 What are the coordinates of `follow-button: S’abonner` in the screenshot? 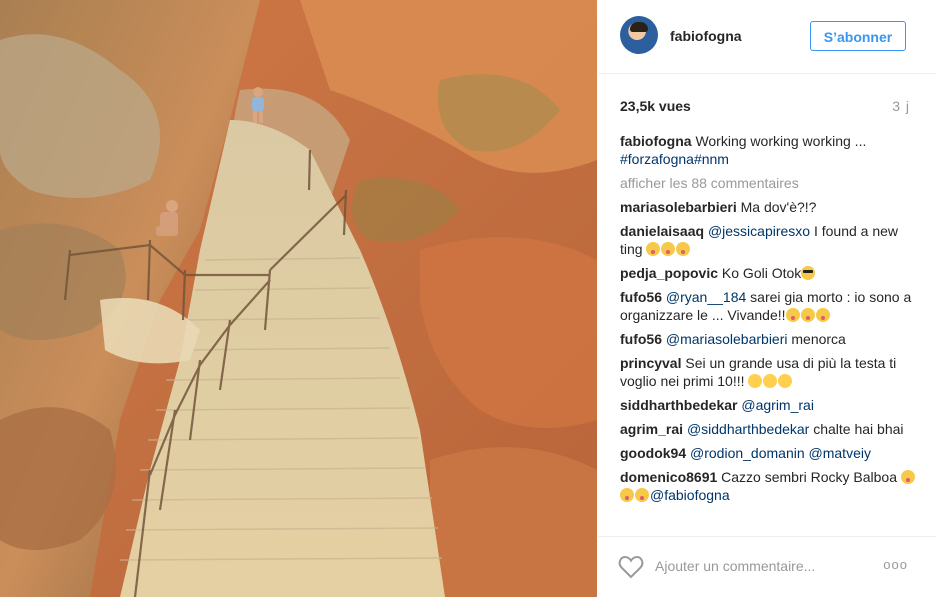 It's located at (858, 36).